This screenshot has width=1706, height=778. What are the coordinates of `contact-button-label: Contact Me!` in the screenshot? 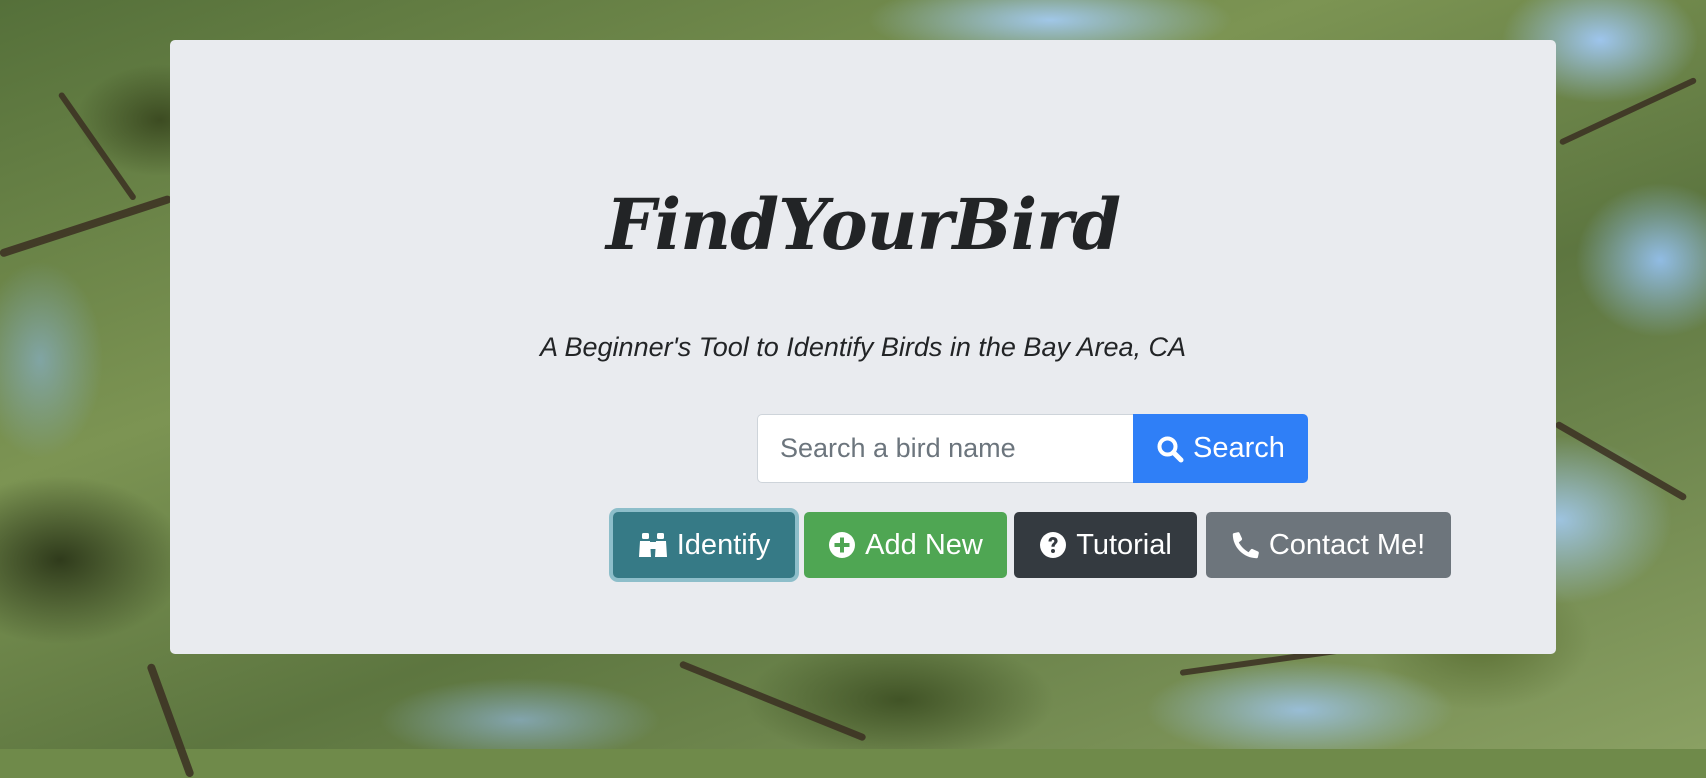 It's located at (1347, 544).